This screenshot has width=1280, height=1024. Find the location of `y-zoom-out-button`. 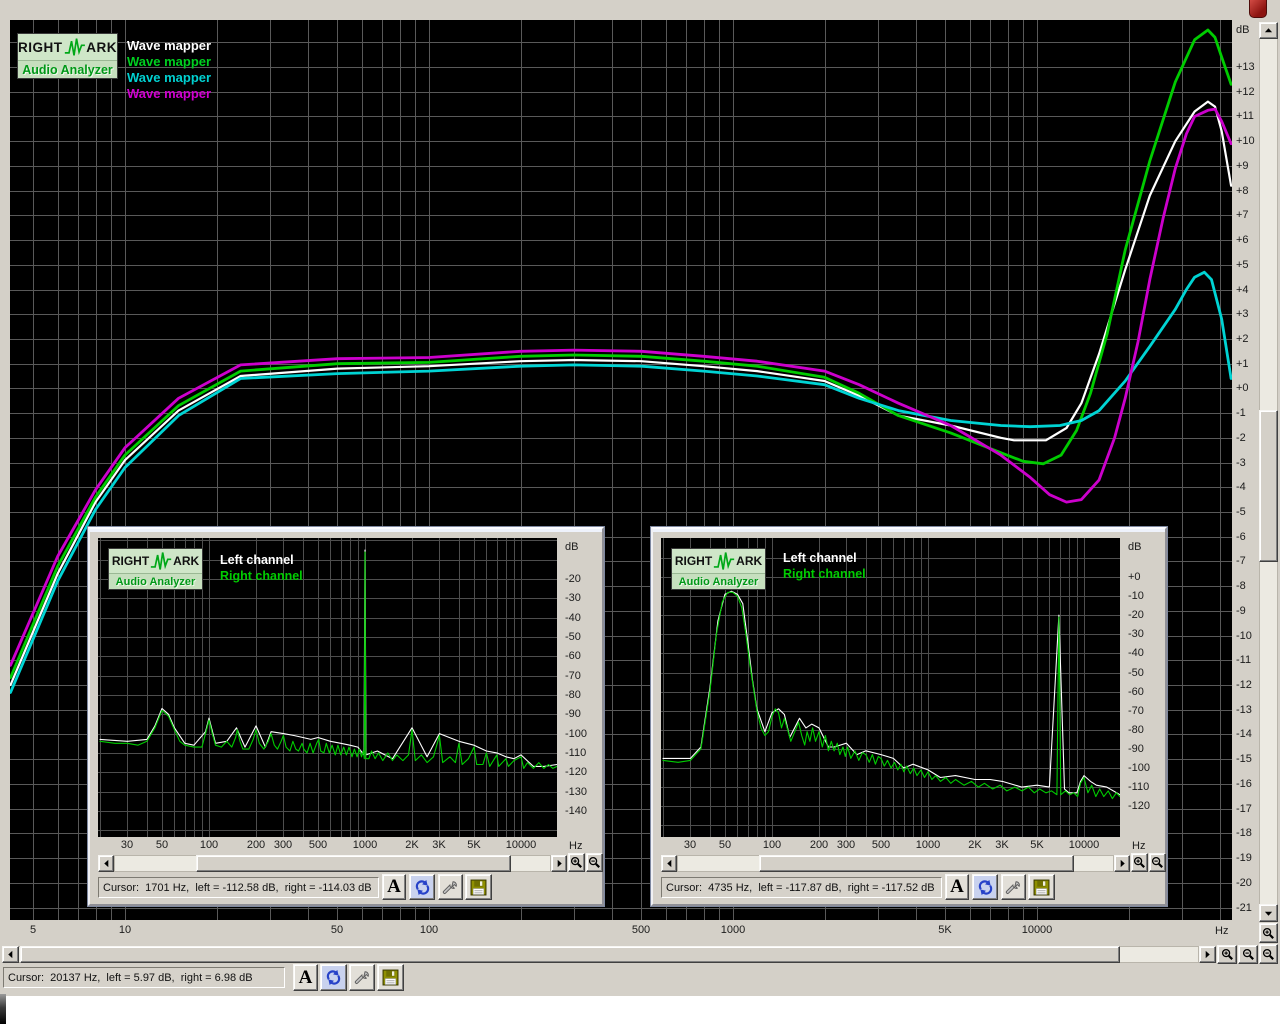

y-zoom-out-button is located at coordinates (1268, 954).